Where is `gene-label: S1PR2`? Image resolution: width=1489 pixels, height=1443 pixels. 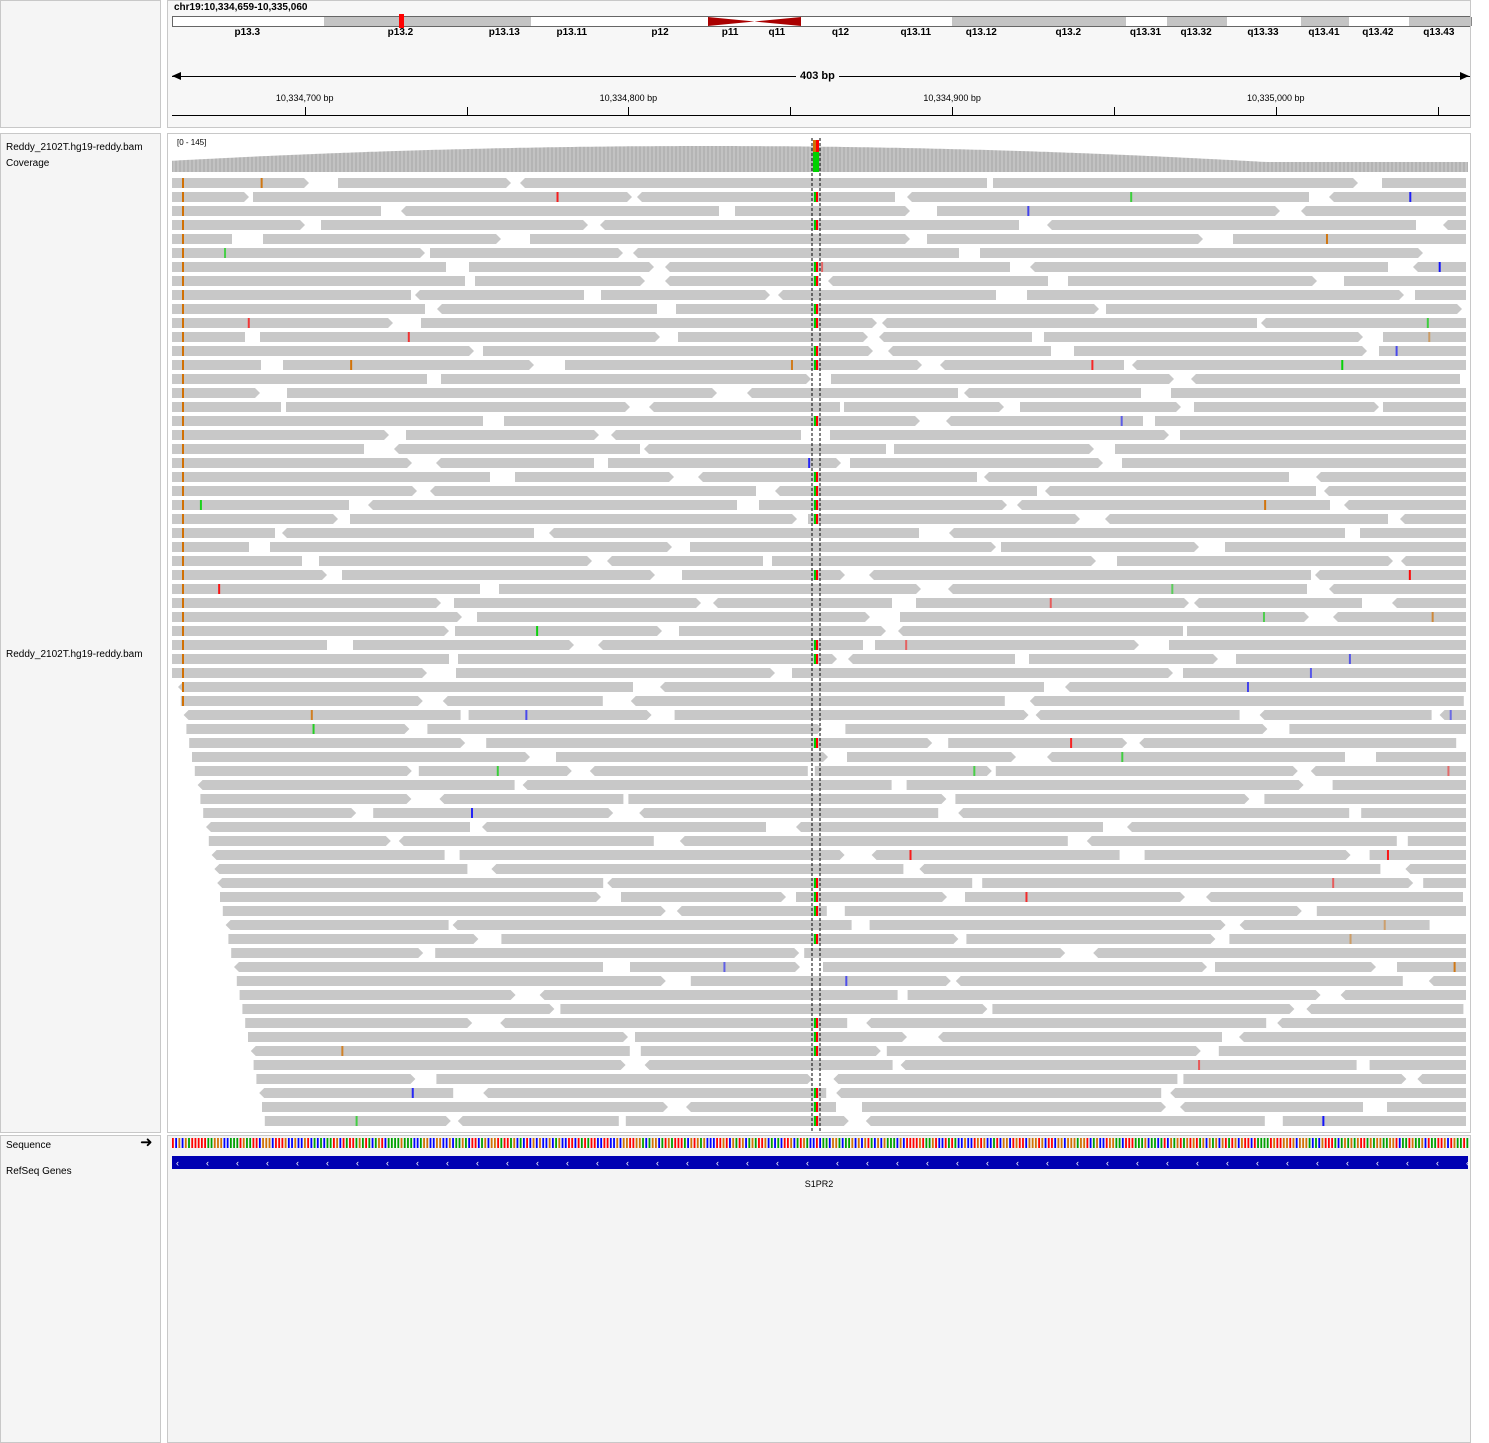
gene-label: S1PR2 is located at coordinates (819, 1184).